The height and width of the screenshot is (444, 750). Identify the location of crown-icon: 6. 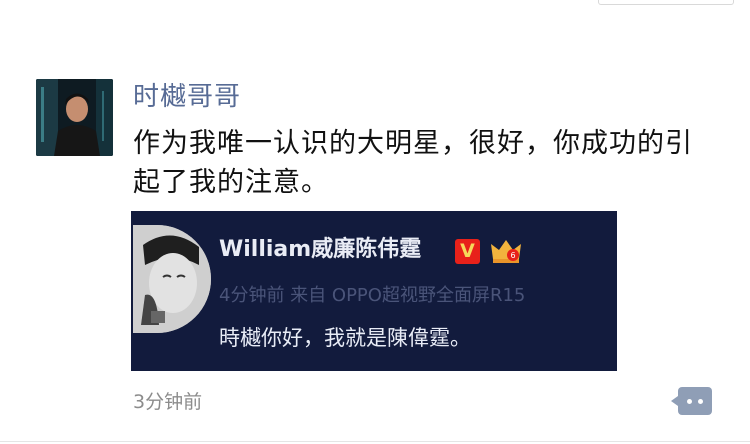
(506, 251).